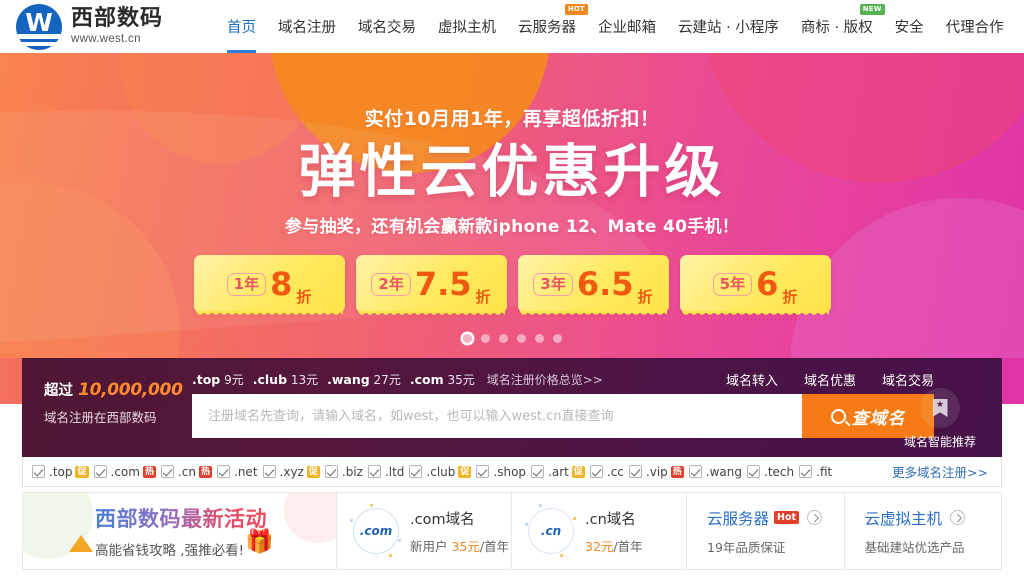 This screenshot has width=1024, height=587. Describe the element at coordinates (732, 284) in the screenshot. I see `coupon-years: 5年` at that location.